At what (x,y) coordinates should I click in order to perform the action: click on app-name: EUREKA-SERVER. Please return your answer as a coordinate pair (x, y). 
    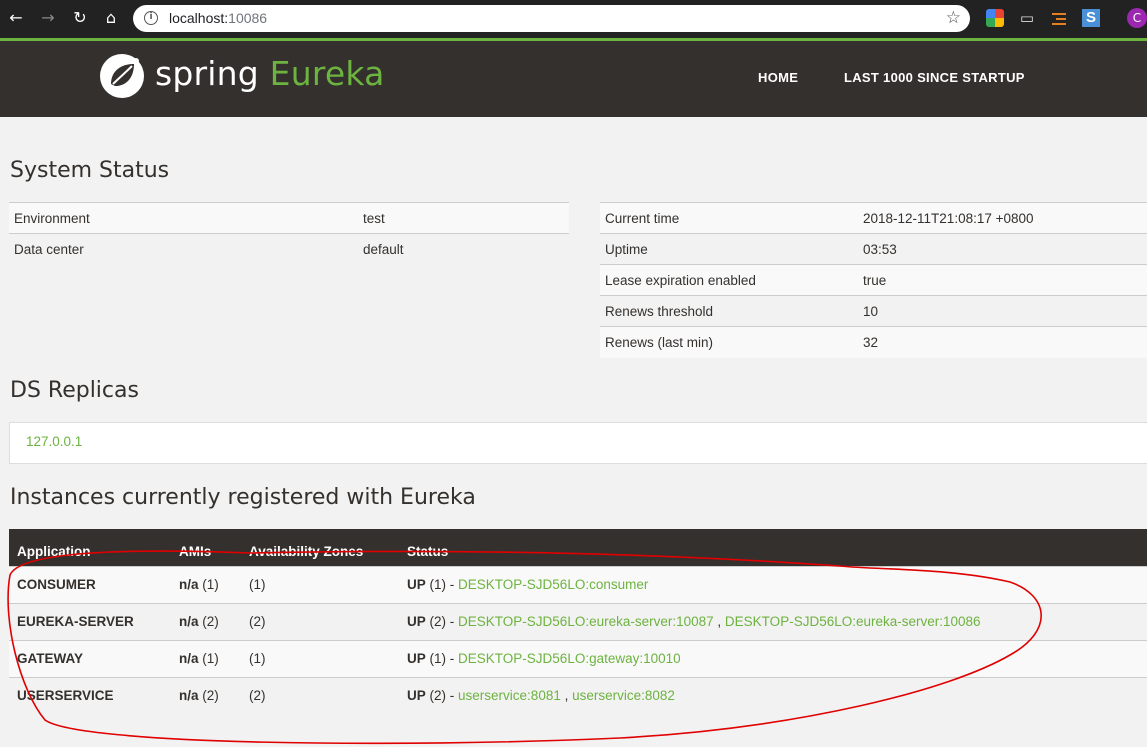
    Looking at the image, I should click on (90, 621).